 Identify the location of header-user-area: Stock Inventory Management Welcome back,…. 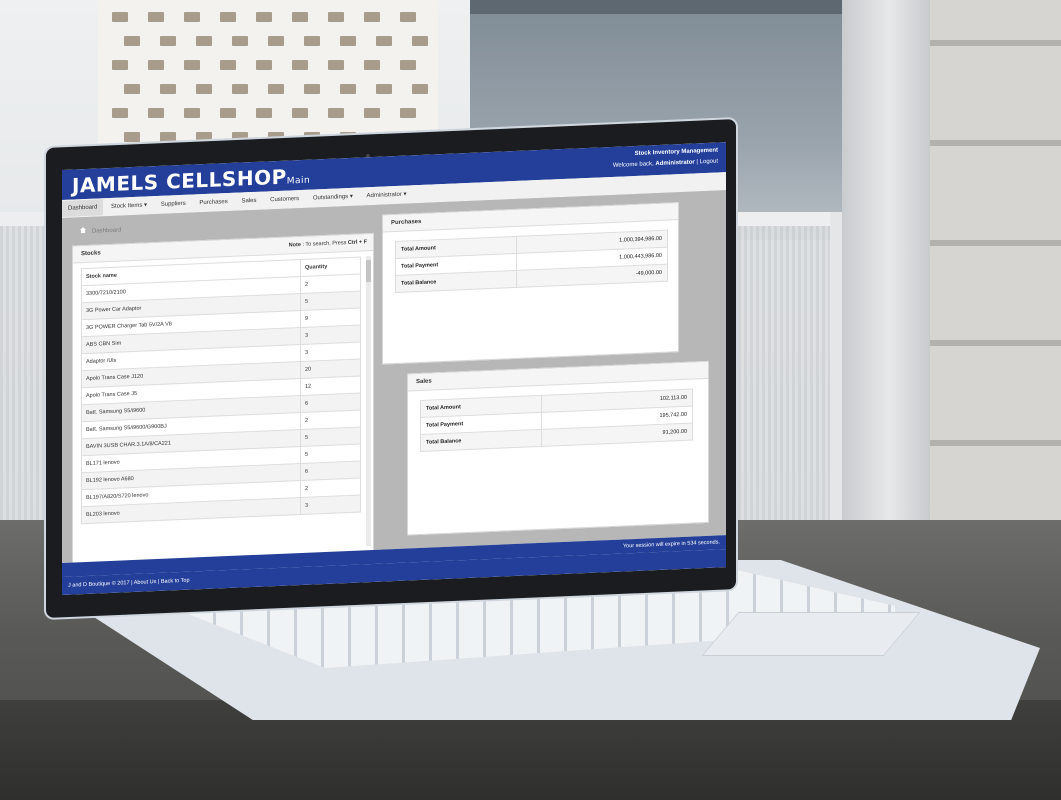
(665, 158).